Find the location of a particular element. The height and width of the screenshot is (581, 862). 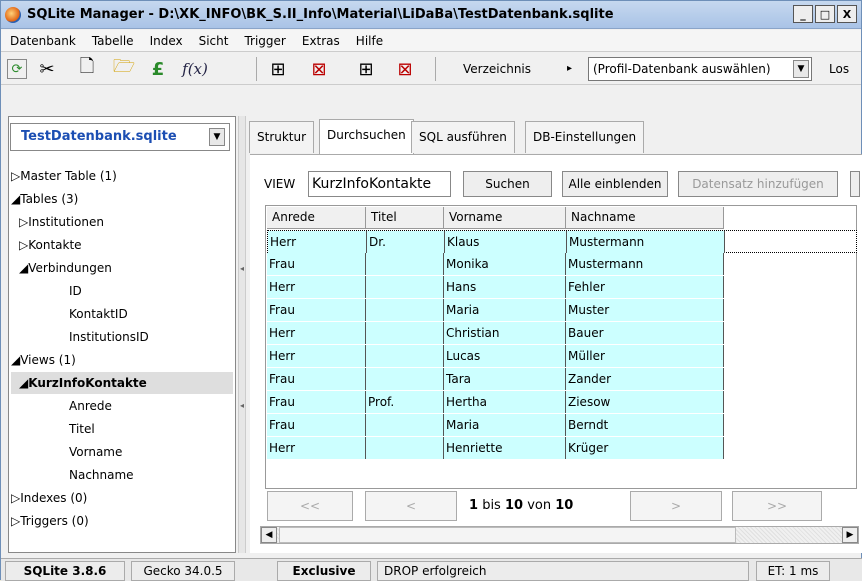

table-cell: Bauer is located at coordinates (645, 333).